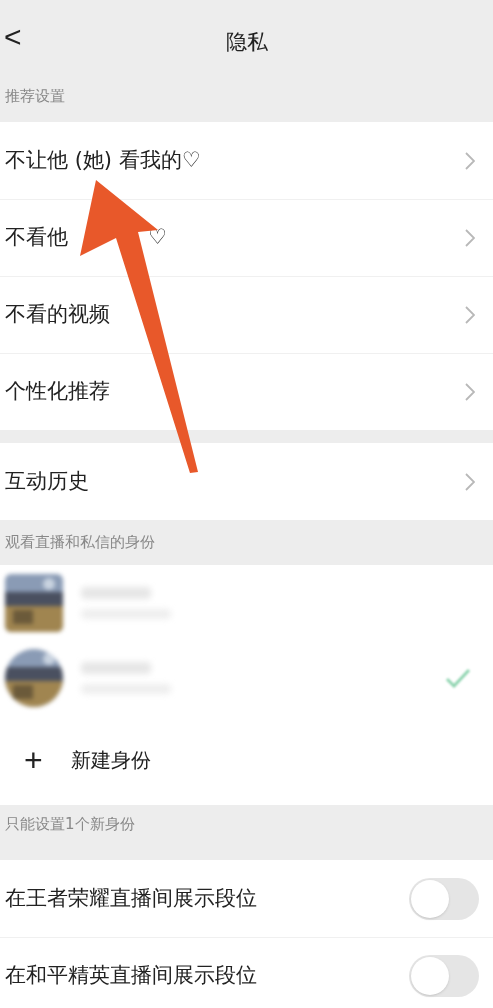 The image size is (493, 1008). I want to click on menu-item-label: 个性化推荐, so click(57, 392).